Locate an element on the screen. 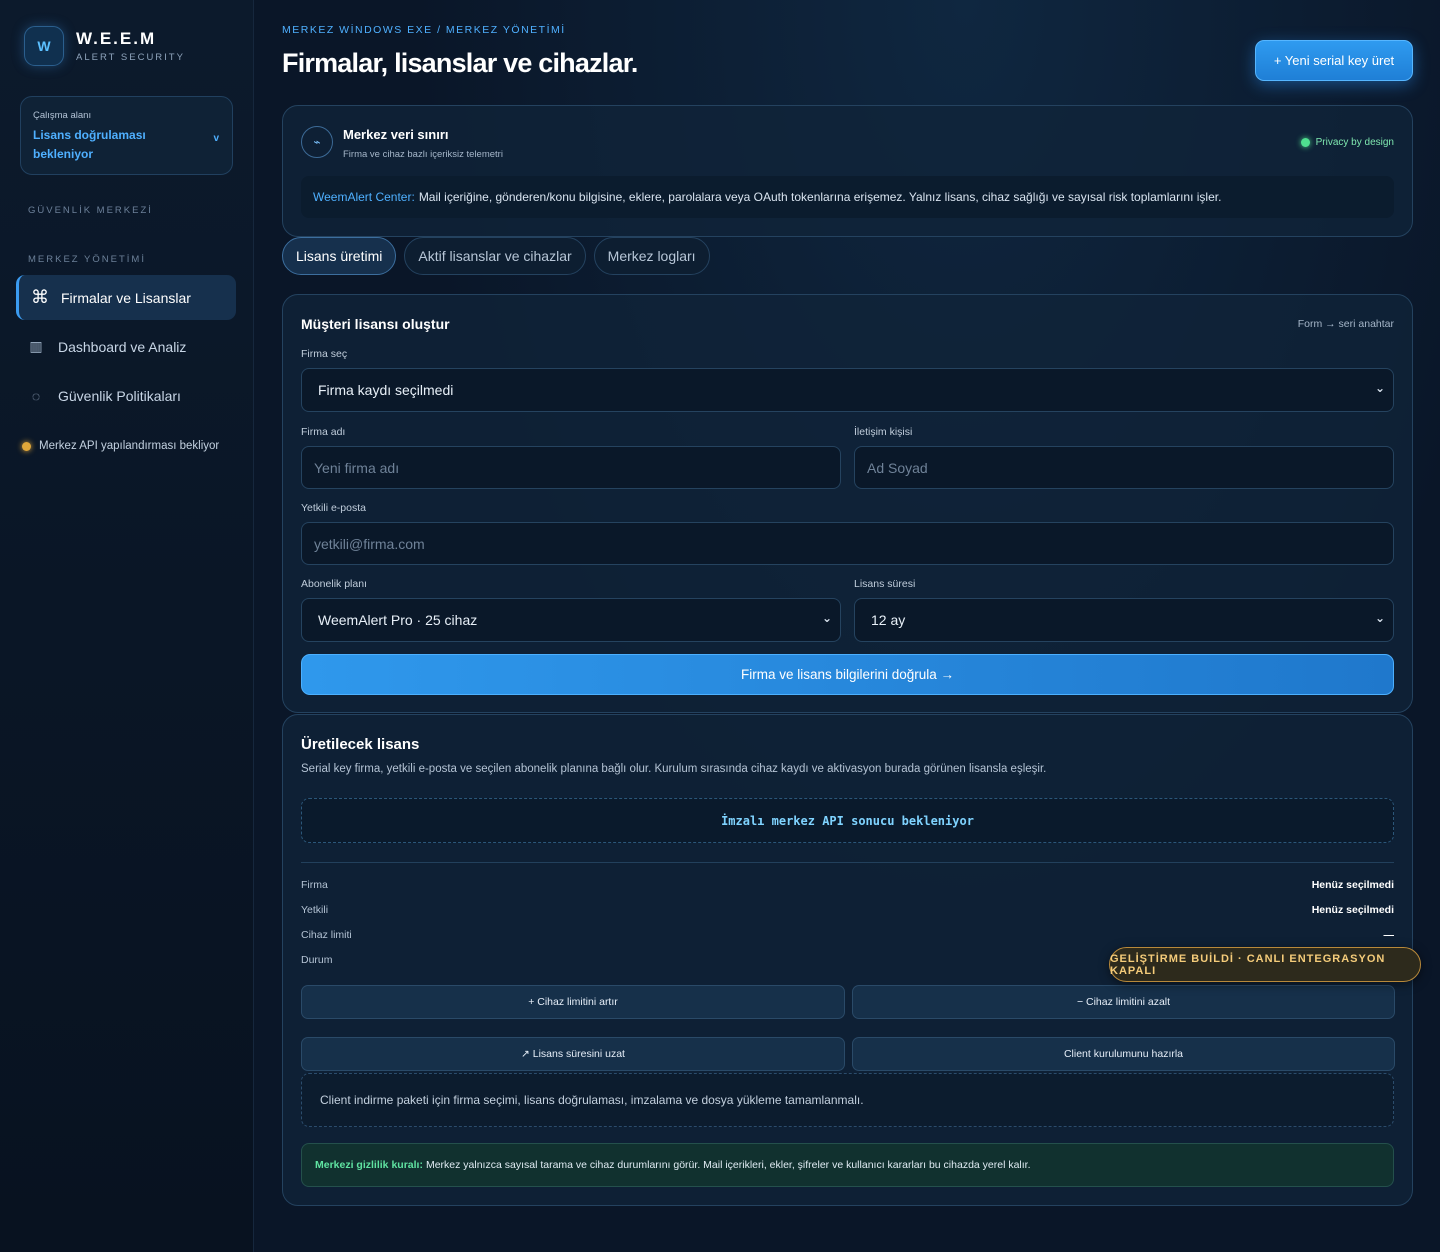 Image resolution: width=1440 pixels, height=1252 pixels. chevron-down-icon: v is located at coordinates (216, 138).